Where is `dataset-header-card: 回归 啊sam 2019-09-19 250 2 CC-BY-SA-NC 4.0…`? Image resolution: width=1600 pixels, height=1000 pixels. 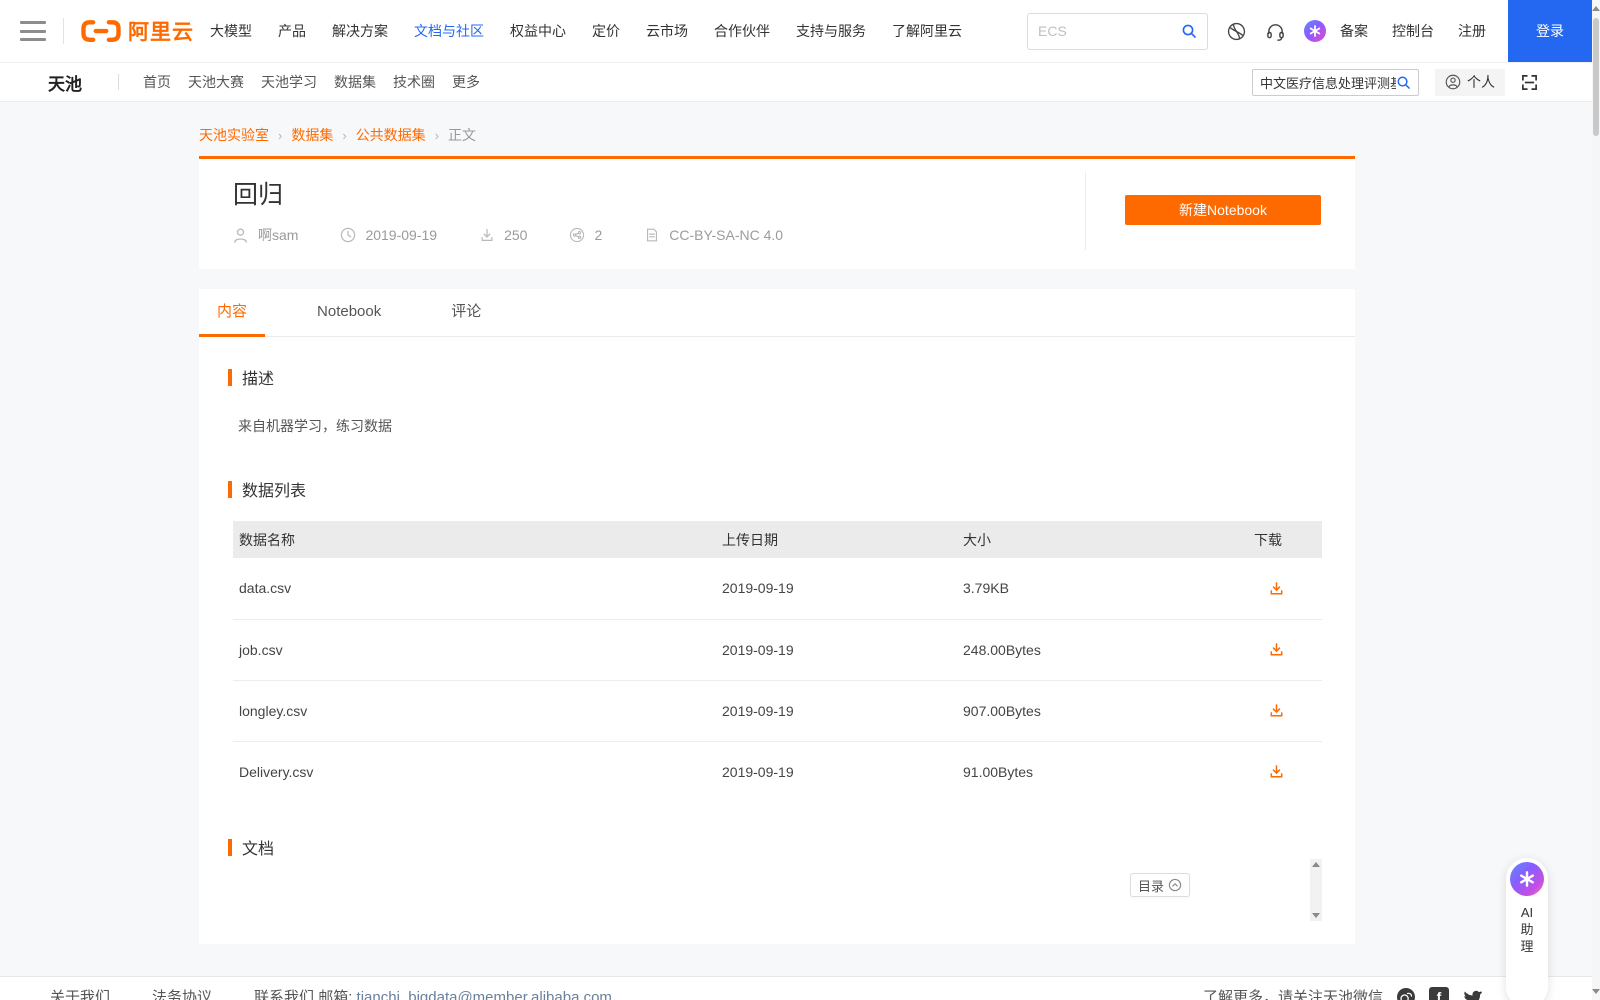
dataset-header-card: 回归 啊sam 2019-09-19 250 2 CC-BY-SA-NC 4.0… is located at coordinates (777, 214).